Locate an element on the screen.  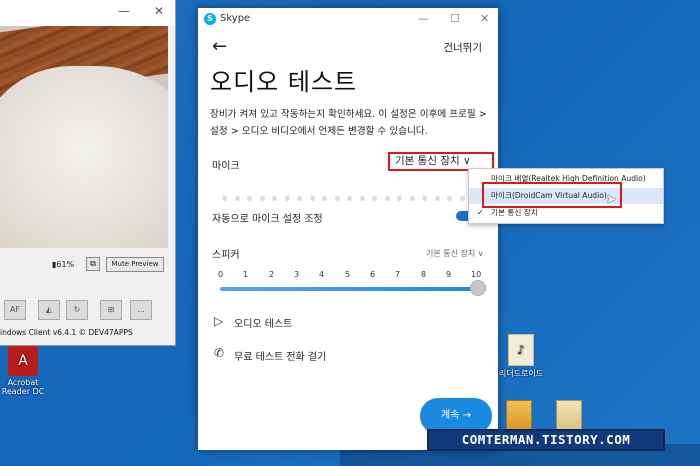
zoom-icon: ⊞ is located at coordinates (111, 310).